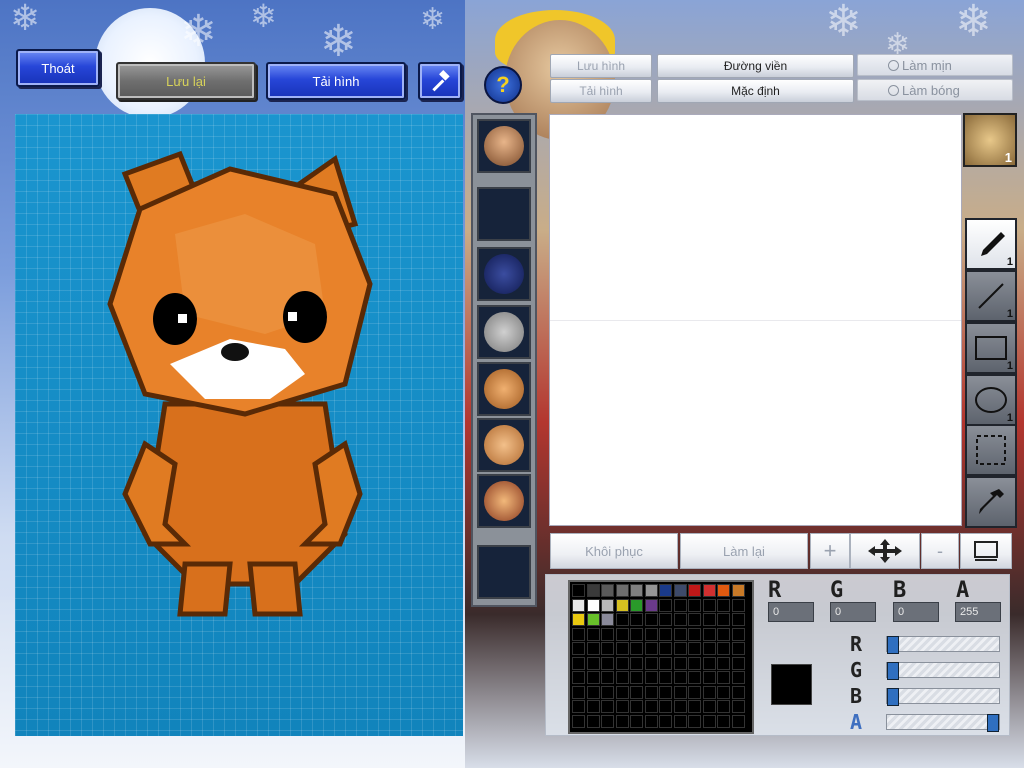 This screenshot has height=768, width=1024. I want to click on shine-option: Làm bóng, so click(935, 90).